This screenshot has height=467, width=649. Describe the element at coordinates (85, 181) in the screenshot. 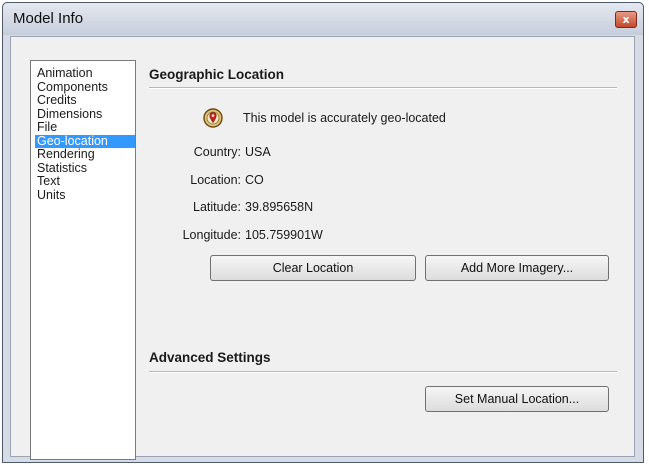

I see `list-item-text: Text` at that location.